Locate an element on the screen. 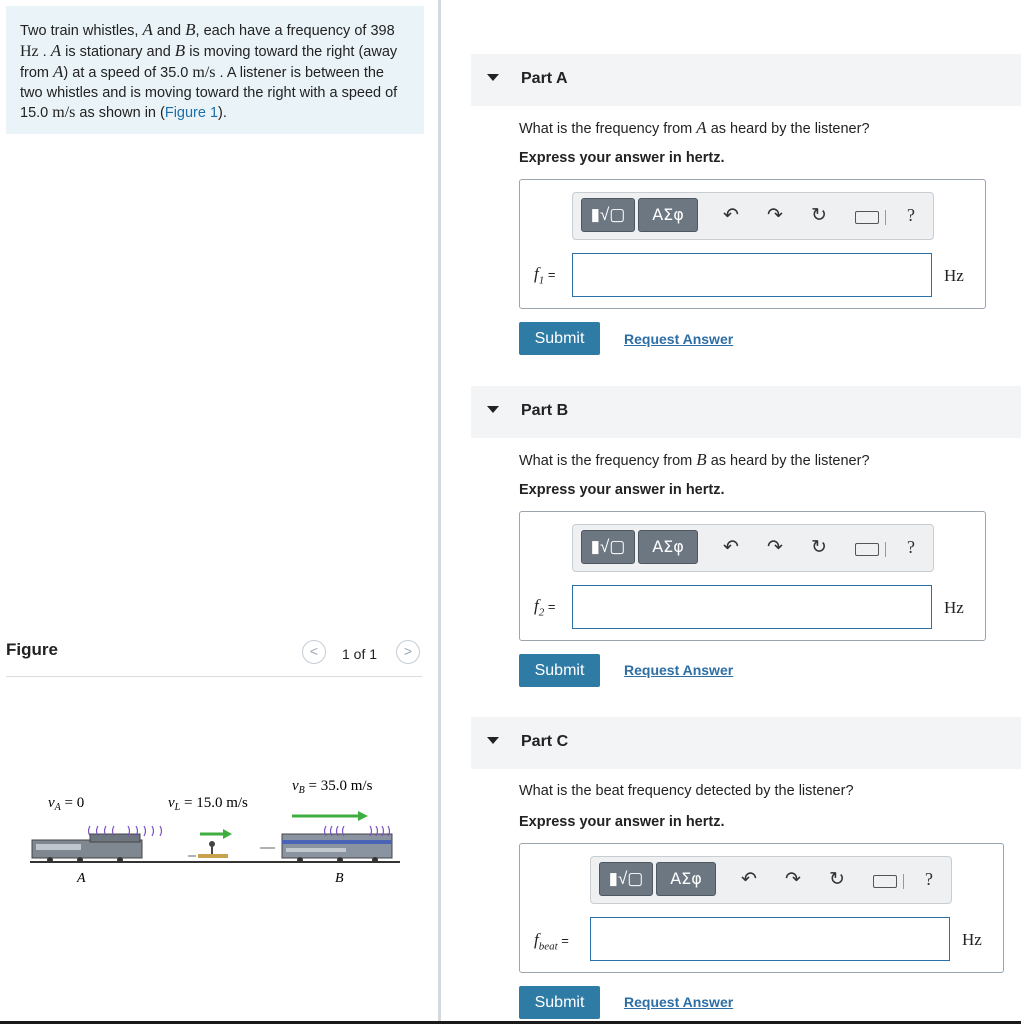 This screenshot has height=1024, width=1021. train-b-label: B is located at coordinates (339, 878).